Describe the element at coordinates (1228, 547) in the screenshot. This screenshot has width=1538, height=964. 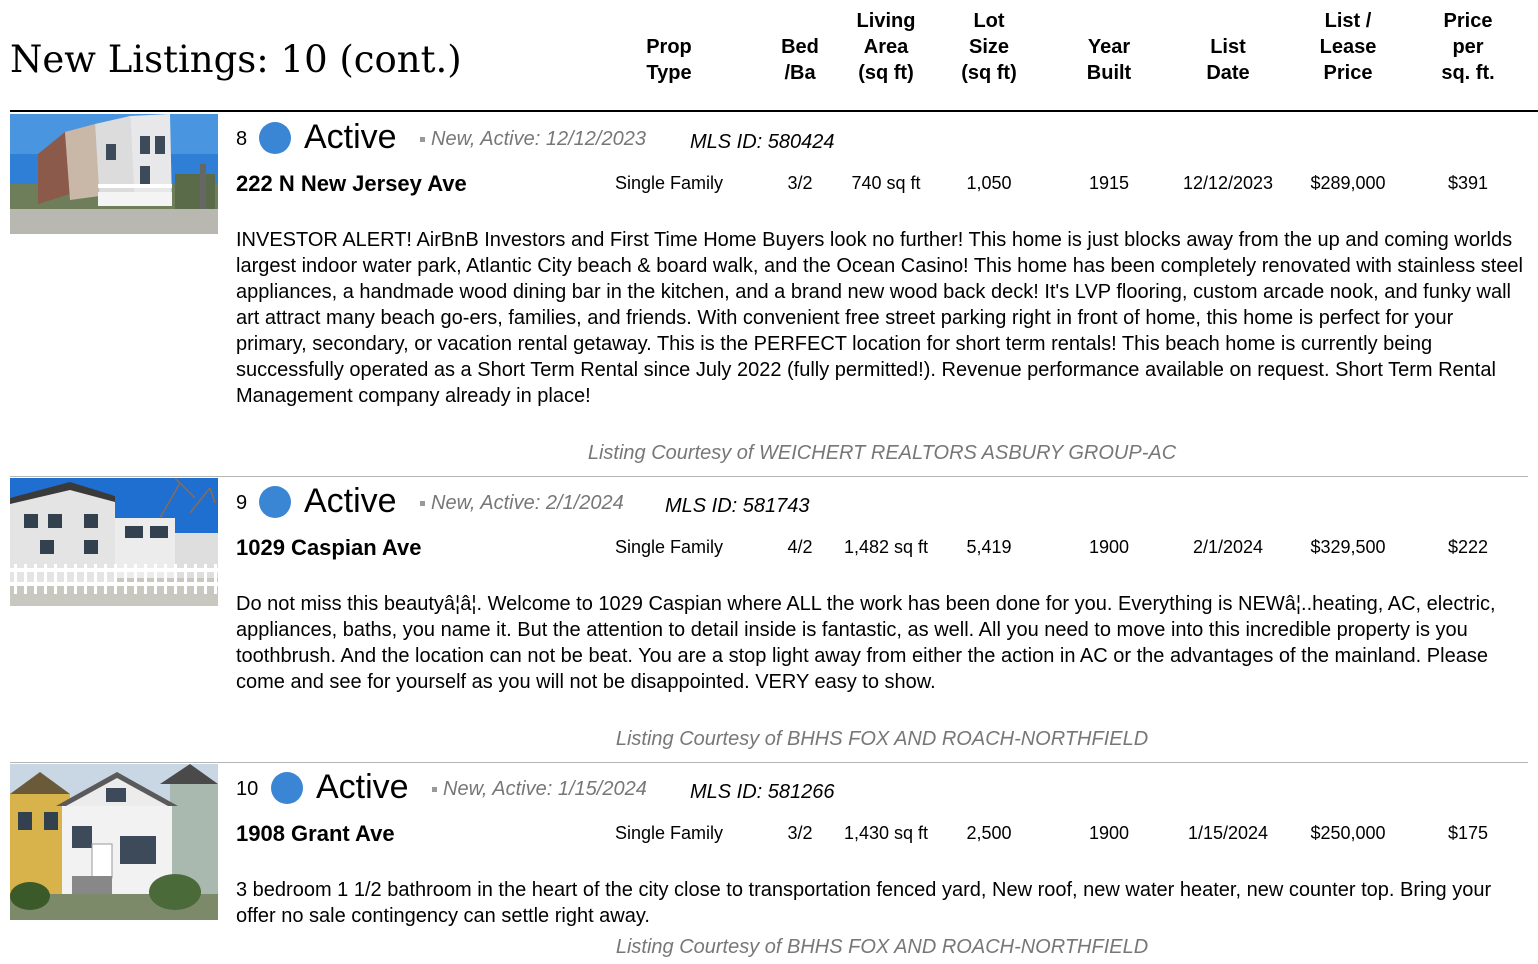
I see `list-date: 2/1/2024` at that location.